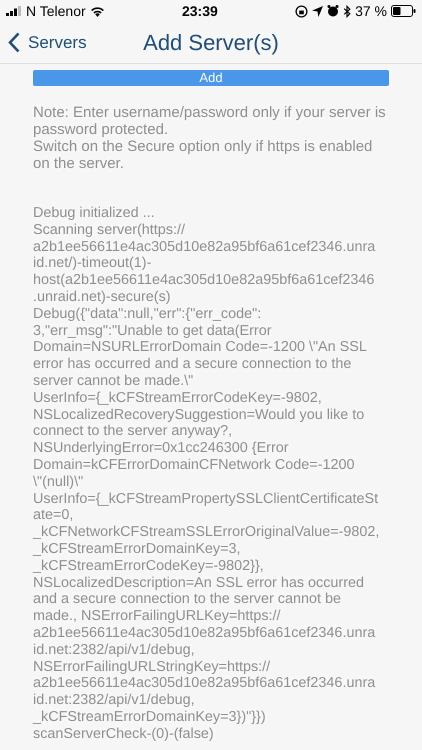 The width and height of the screenshot is (422, 750). What do you see at coordinates (147, 314) in the screenshot?
I see `debug-log-line: Debug({"data":null,"err":{"err_code":` at bounding box center [147, 314].